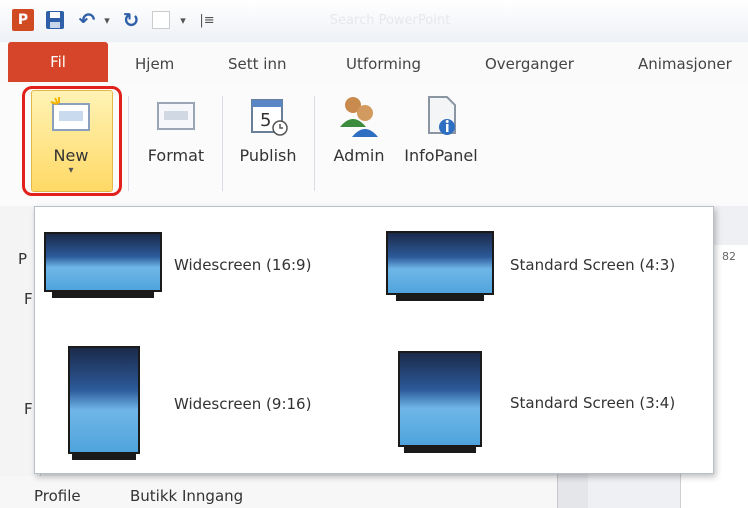 This screenshot has height=508, width=748. I want to click on bottom-bar, so click(280, 492).